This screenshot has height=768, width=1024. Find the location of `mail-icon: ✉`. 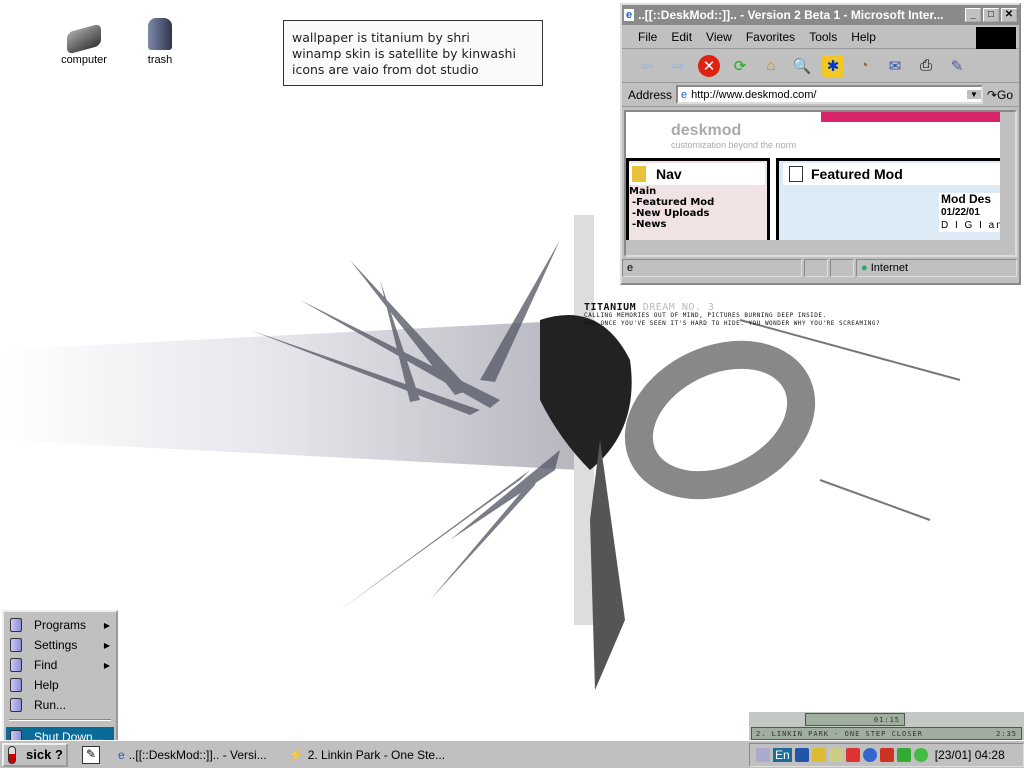

mail-icon: ✉ is located at coordinates (895, 66).